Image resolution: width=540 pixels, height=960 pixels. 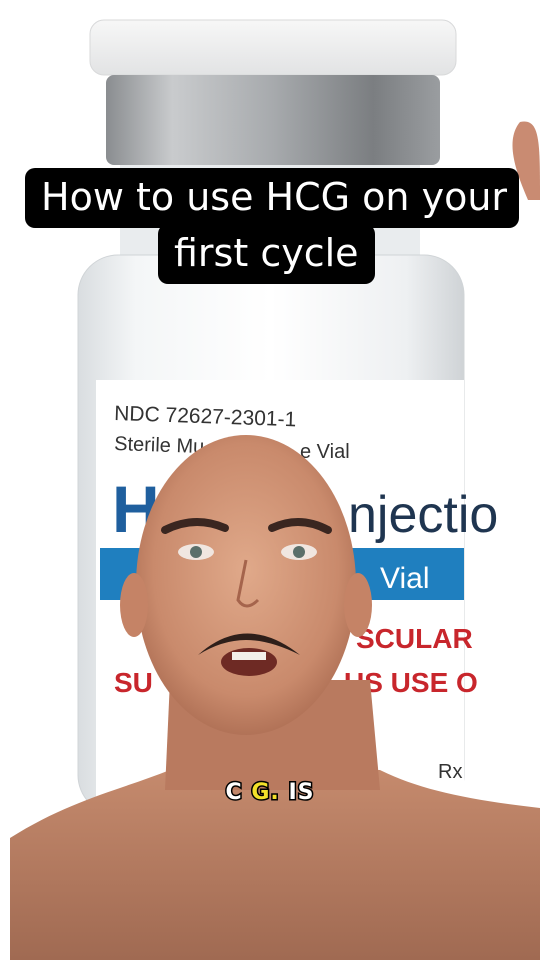 What do you see at coordinates (266, 254) in the screenshot?
I see `caption-line-2: first cycle` at bounding box center [266, 254].